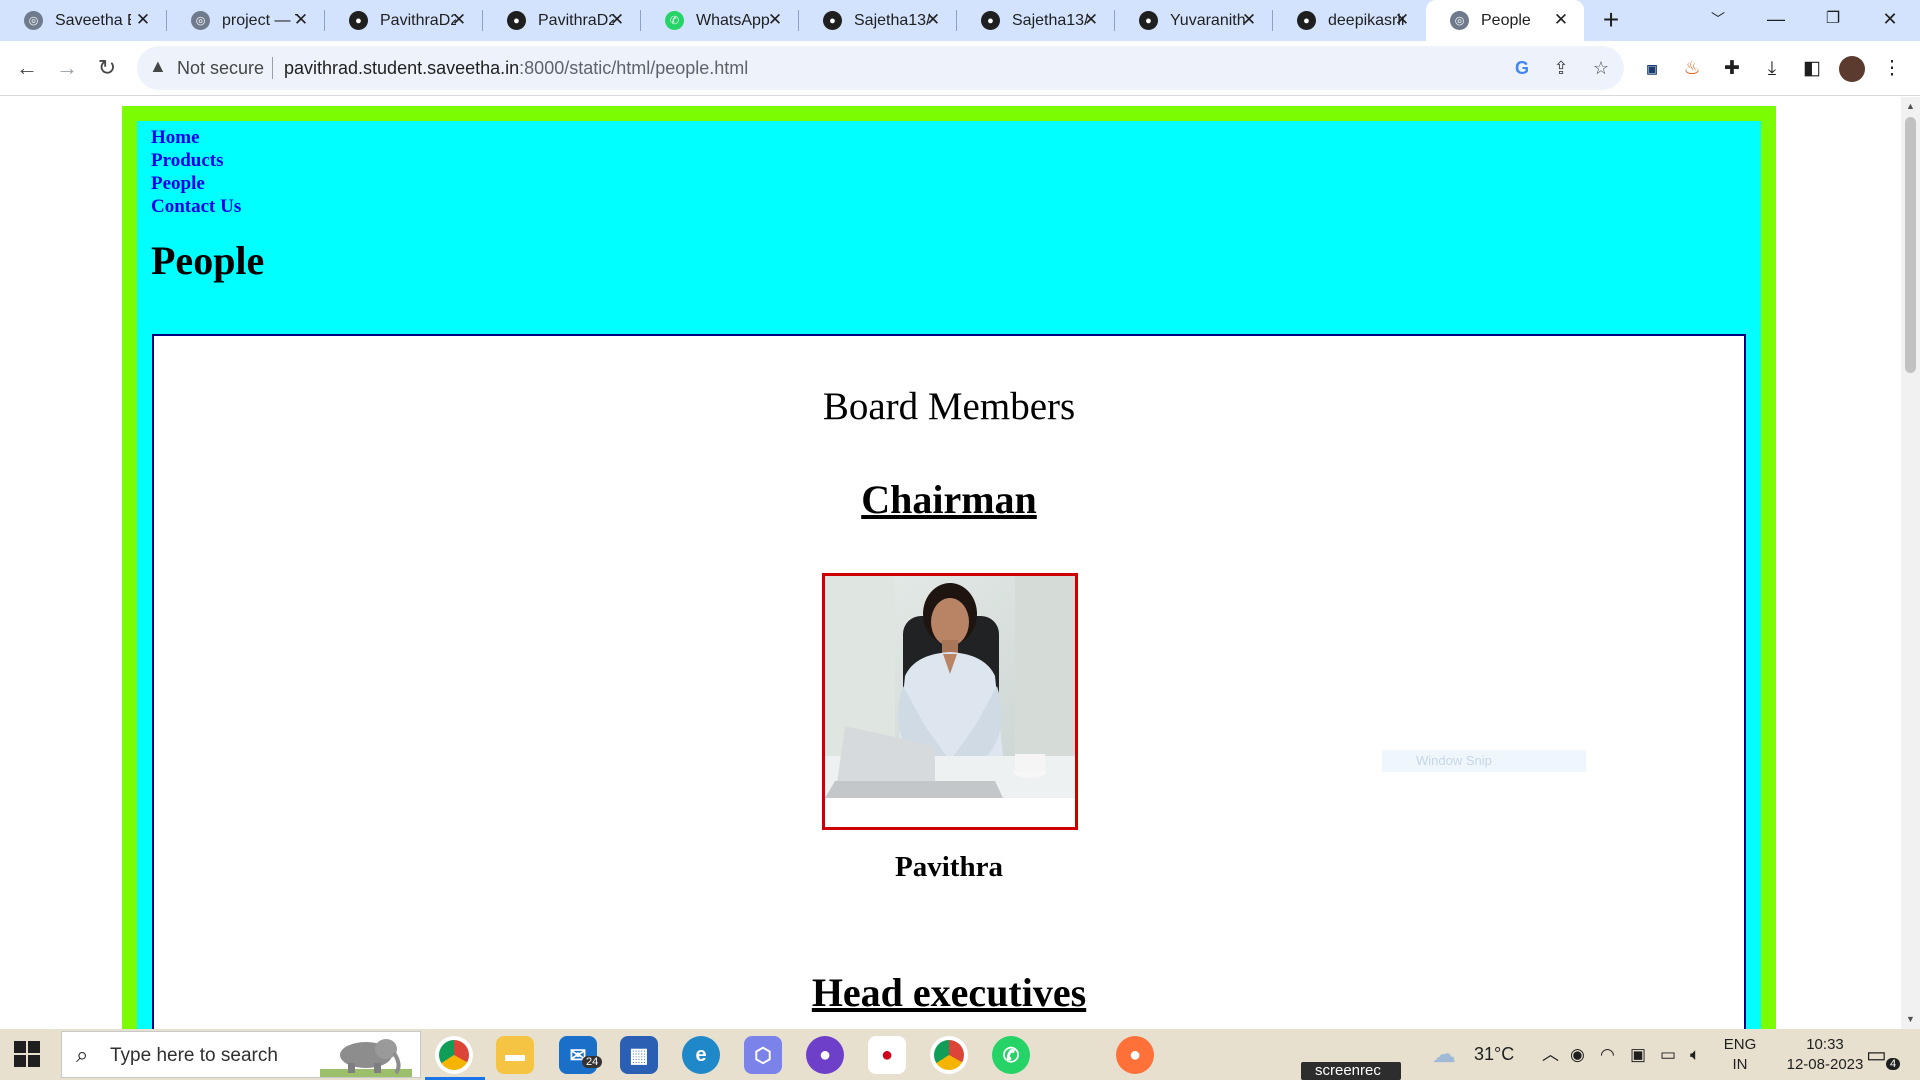  What do you see at coordinates (949, 1055) in the screenshot?
I see `chrome-icon` at bounding box center [949, 1055].